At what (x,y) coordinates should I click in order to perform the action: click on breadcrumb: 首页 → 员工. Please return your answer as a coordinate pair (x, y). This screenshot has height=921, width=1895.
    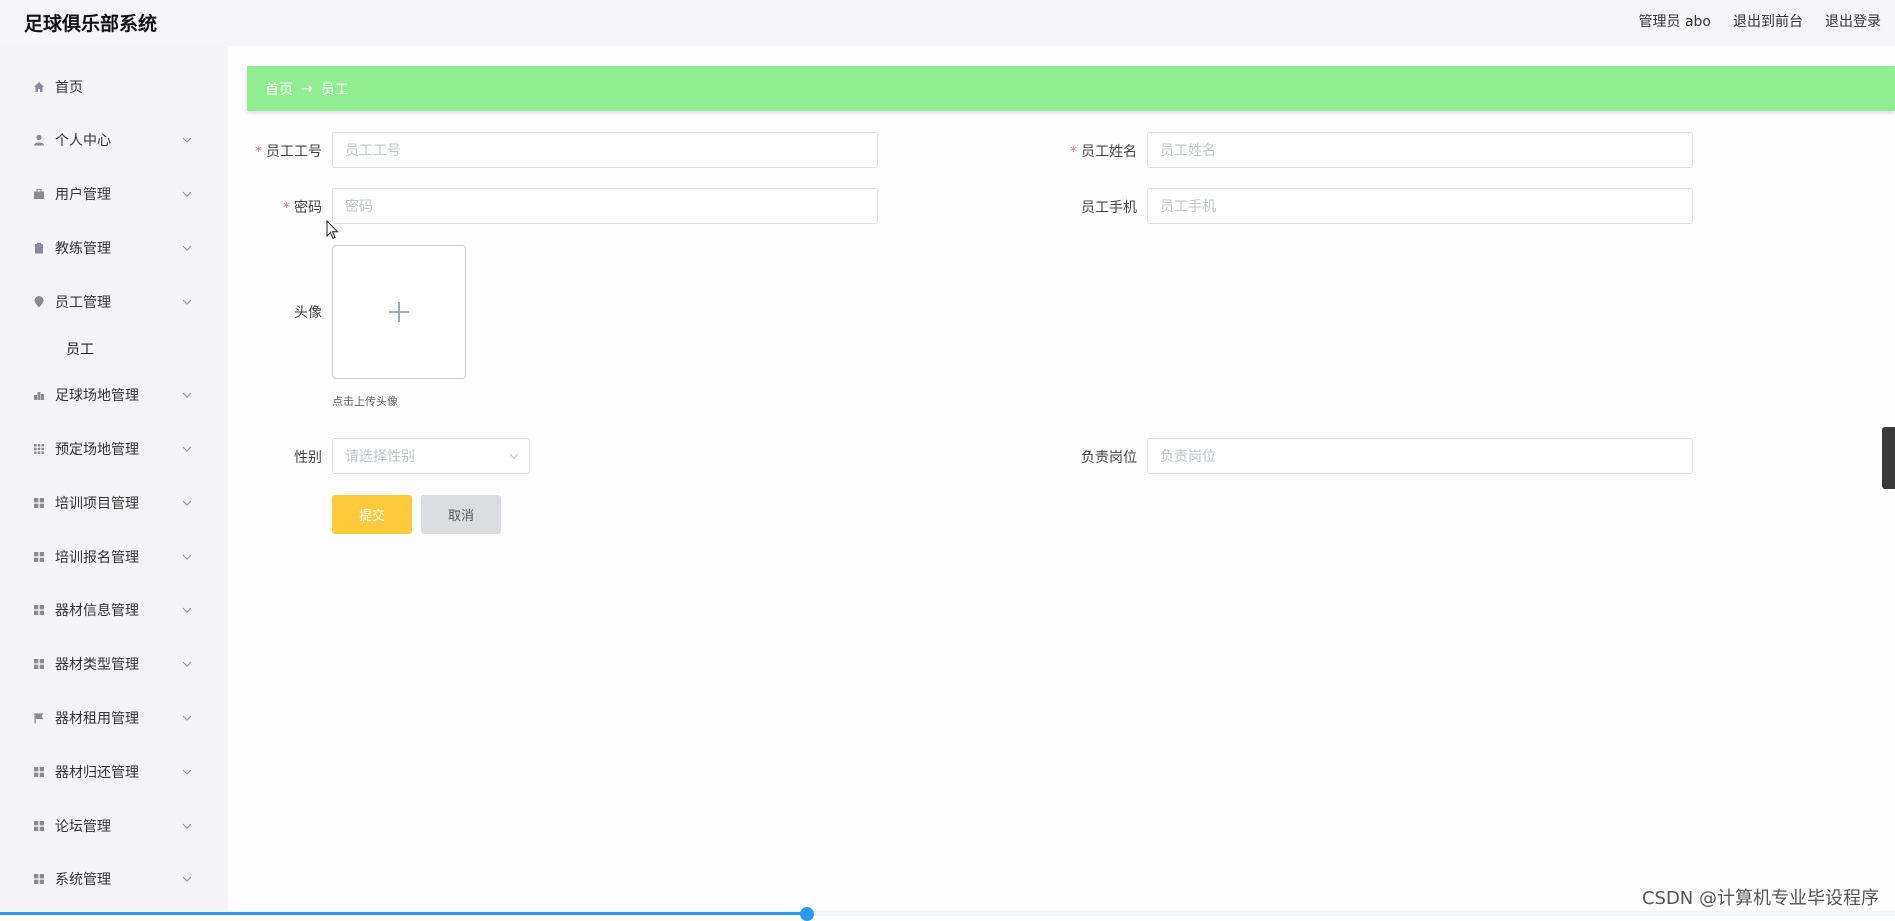
    Looking at the image, I should click on (1071, 88).